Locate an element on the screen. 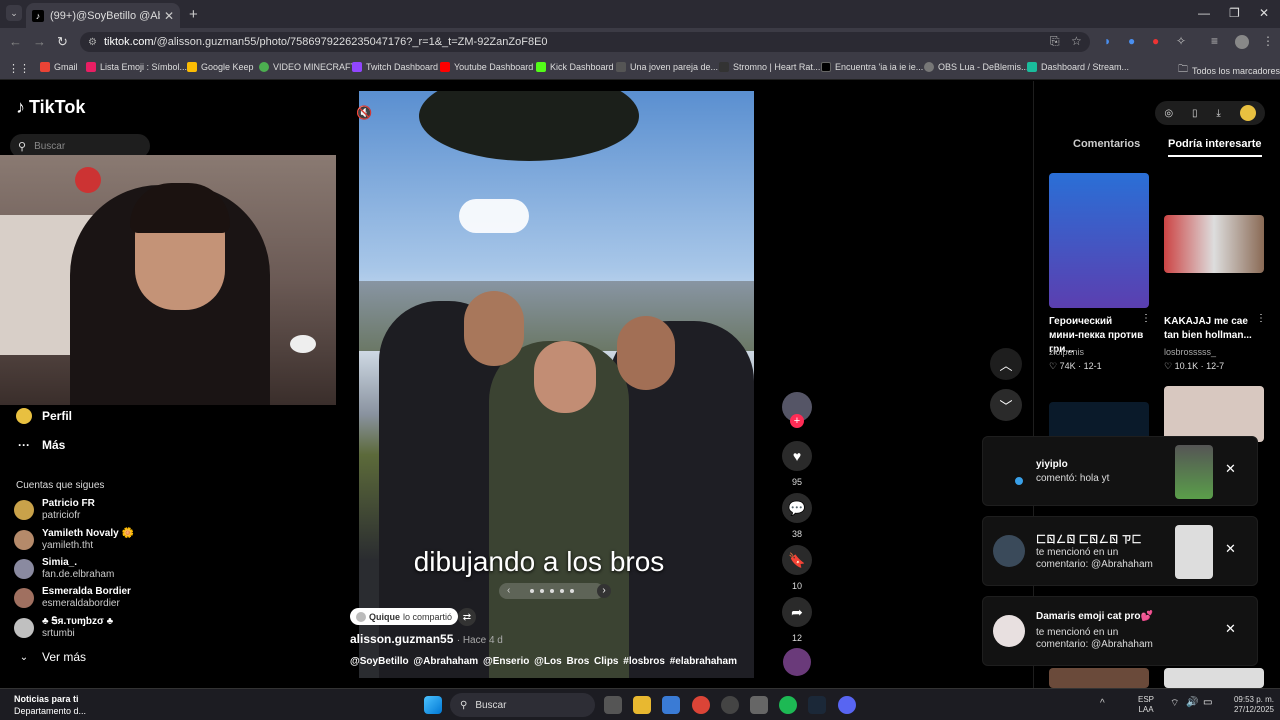 Image resolution: width=1280 pixels, height=720 pixels. share-action: ➦ 12 is located at coordinates (797, 620).